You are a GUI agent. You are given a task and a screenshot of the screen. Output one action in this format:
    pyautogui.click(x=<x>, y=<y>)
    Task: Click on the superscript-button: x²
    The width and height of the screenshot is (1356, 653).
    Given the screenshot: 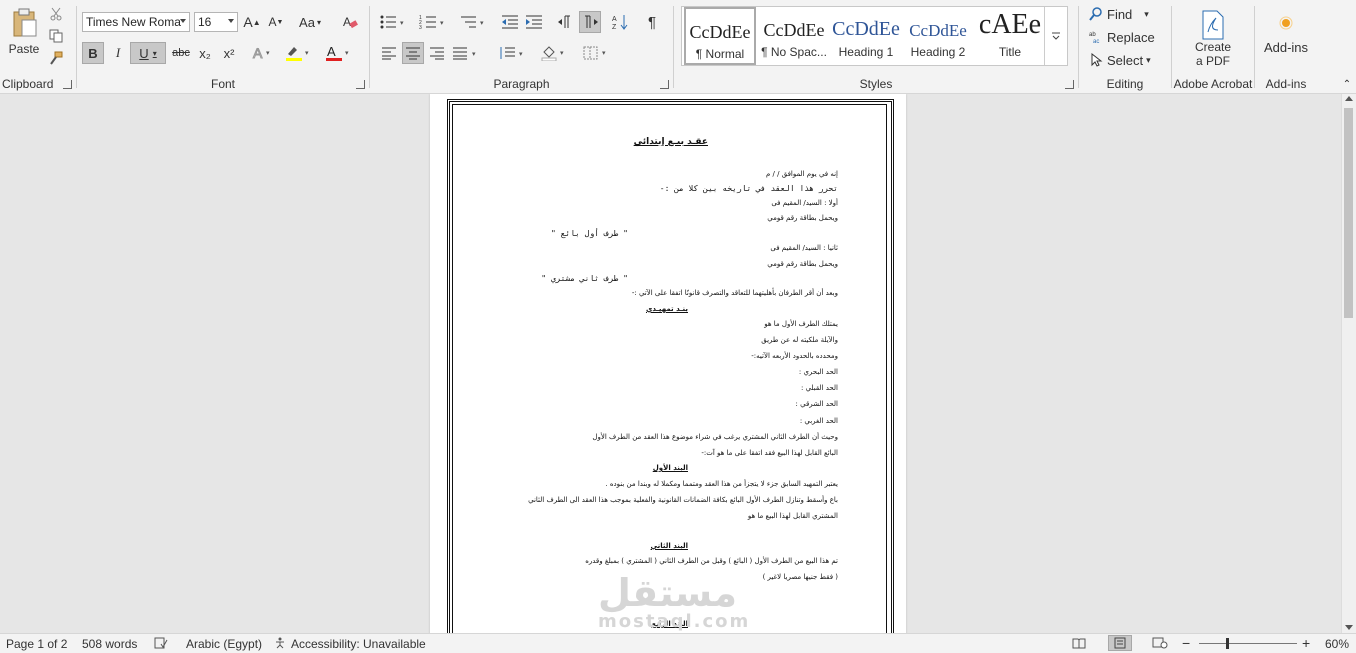 What is the action you would take?
    pyautogui.click(x=229, y=53)
    